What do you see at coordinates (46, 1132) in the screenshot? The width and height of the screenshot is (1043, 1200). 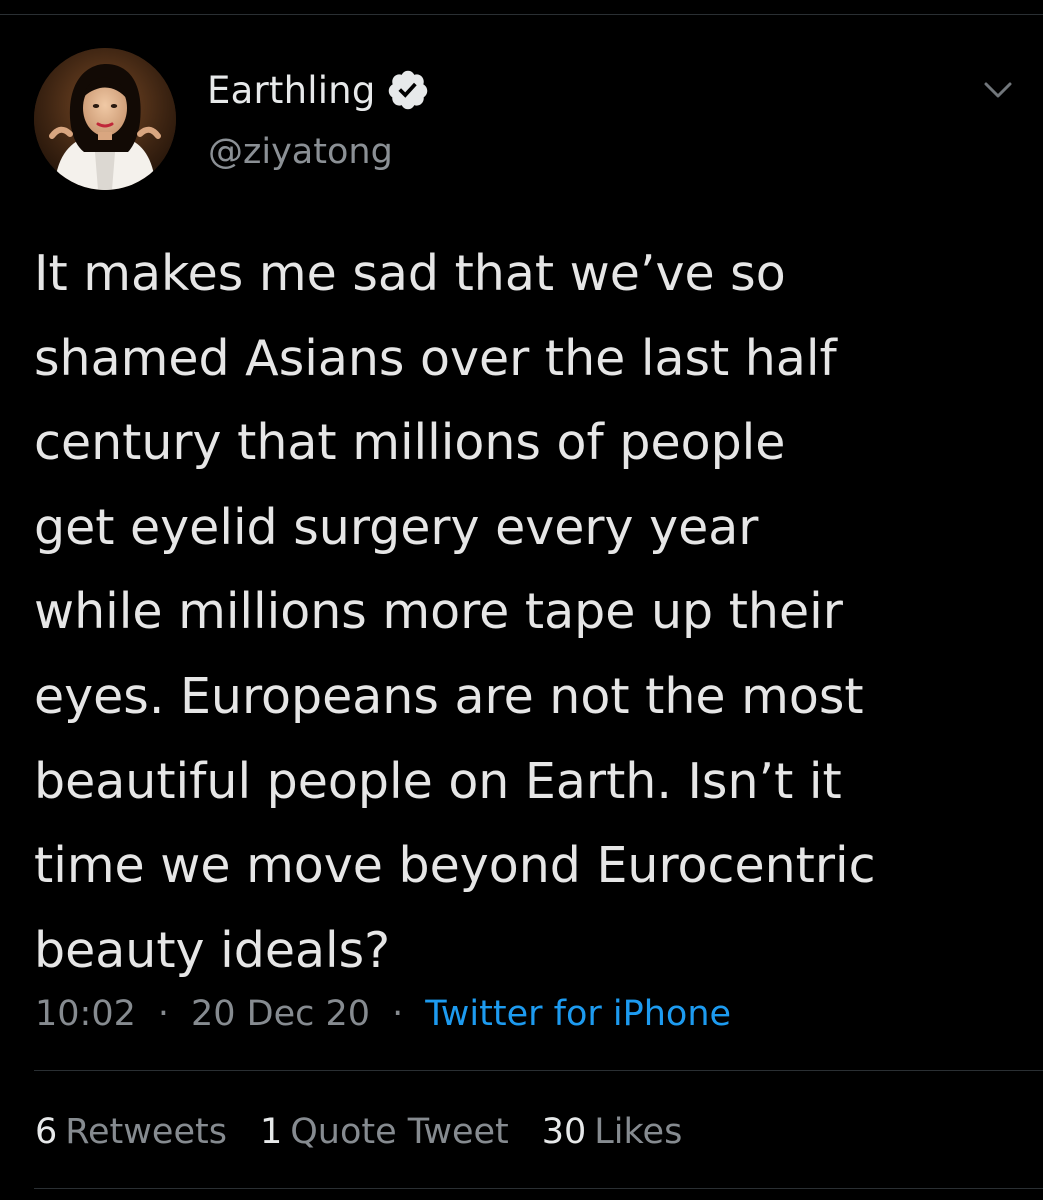 I see `retweets-count: 6` at bounding box center [46, 1132].